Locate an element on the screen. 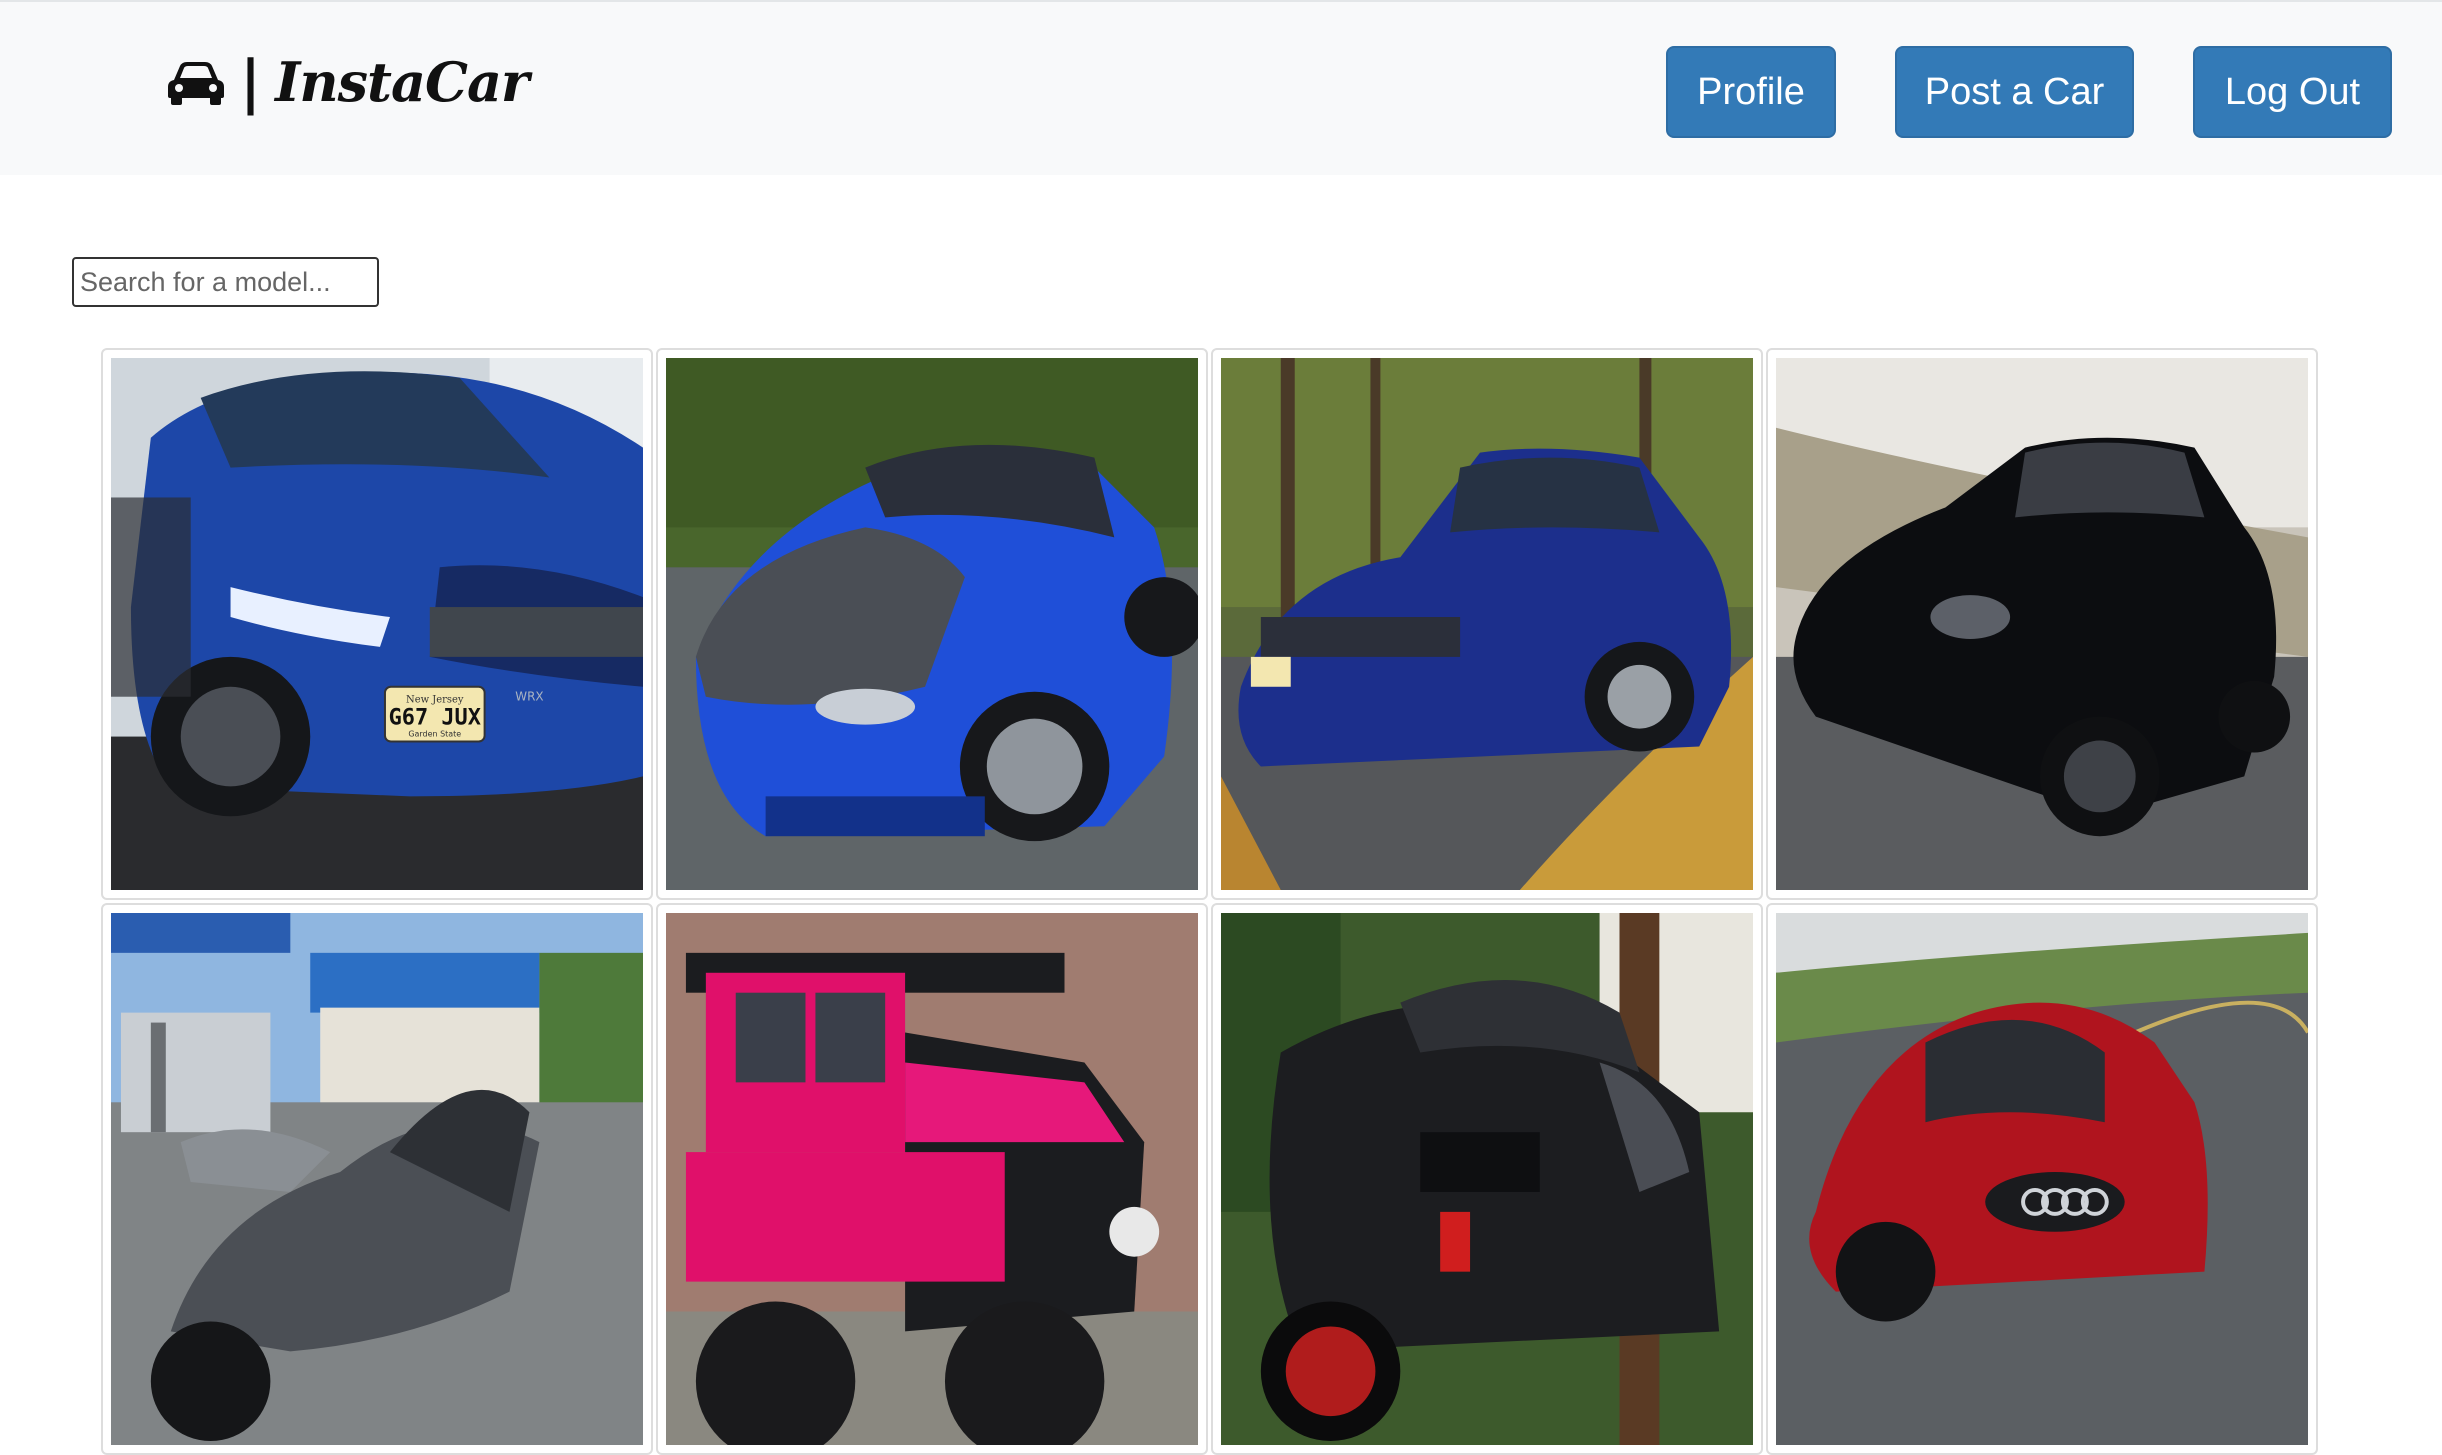 The height and width of the screenshot is (1455, 2442). svg-text: G67 JUX is located at coordinates (435, 718).